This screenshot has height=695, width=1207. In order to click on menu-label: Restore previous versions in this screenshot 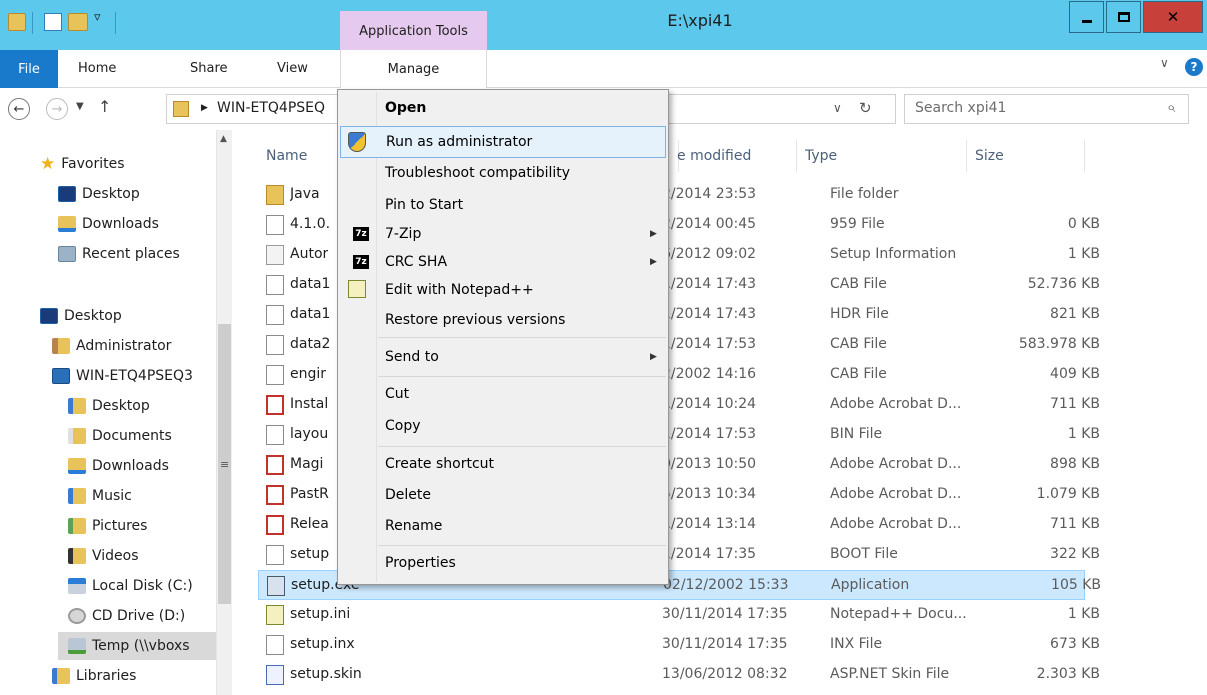, I will do `click(475, 320)`.